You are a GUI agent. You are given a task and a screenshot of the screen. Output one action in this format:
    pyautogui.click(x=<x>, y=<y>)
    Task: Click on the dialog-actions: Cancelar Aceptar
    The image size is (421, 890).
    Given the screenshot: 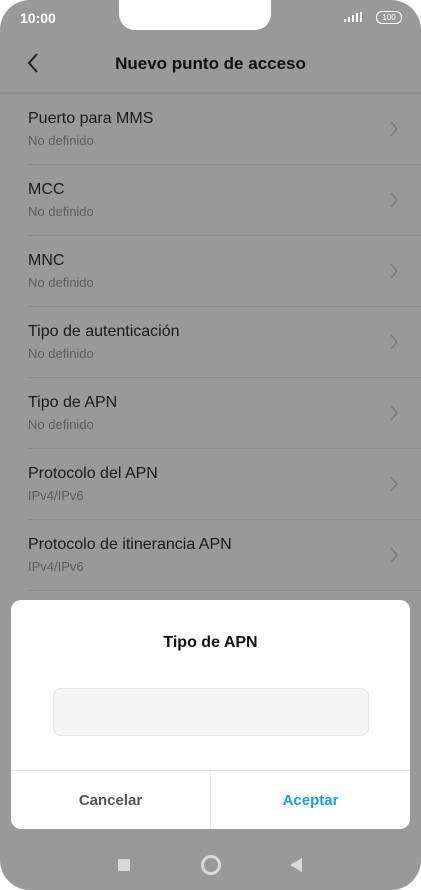 What is the action you would take?
    pyautogui.click(x=210, y=799)
    